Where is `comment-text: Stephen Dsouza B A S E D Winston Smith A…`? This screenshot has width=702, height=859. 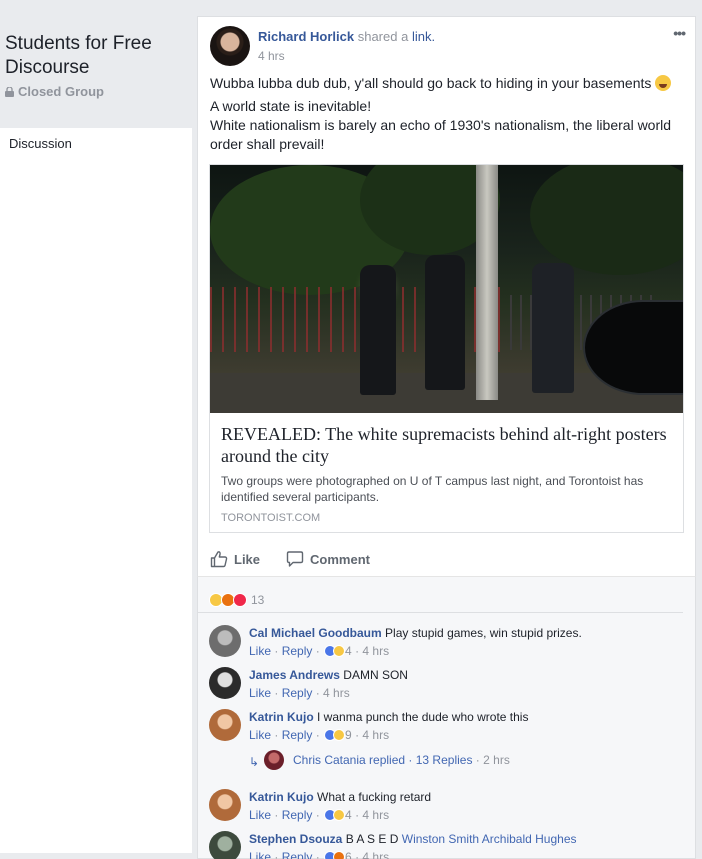
comment-text: Stephen Dsouza B A S E D Winston Smith A… is located at coordinates (413, 839).